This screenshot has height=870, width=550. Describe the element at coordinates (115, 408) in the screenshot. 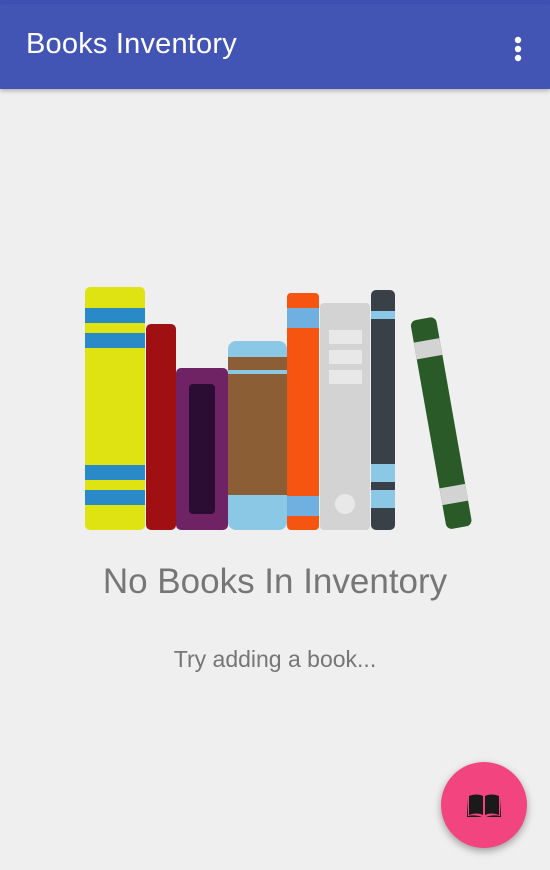

I see `yellow-book` at that location.